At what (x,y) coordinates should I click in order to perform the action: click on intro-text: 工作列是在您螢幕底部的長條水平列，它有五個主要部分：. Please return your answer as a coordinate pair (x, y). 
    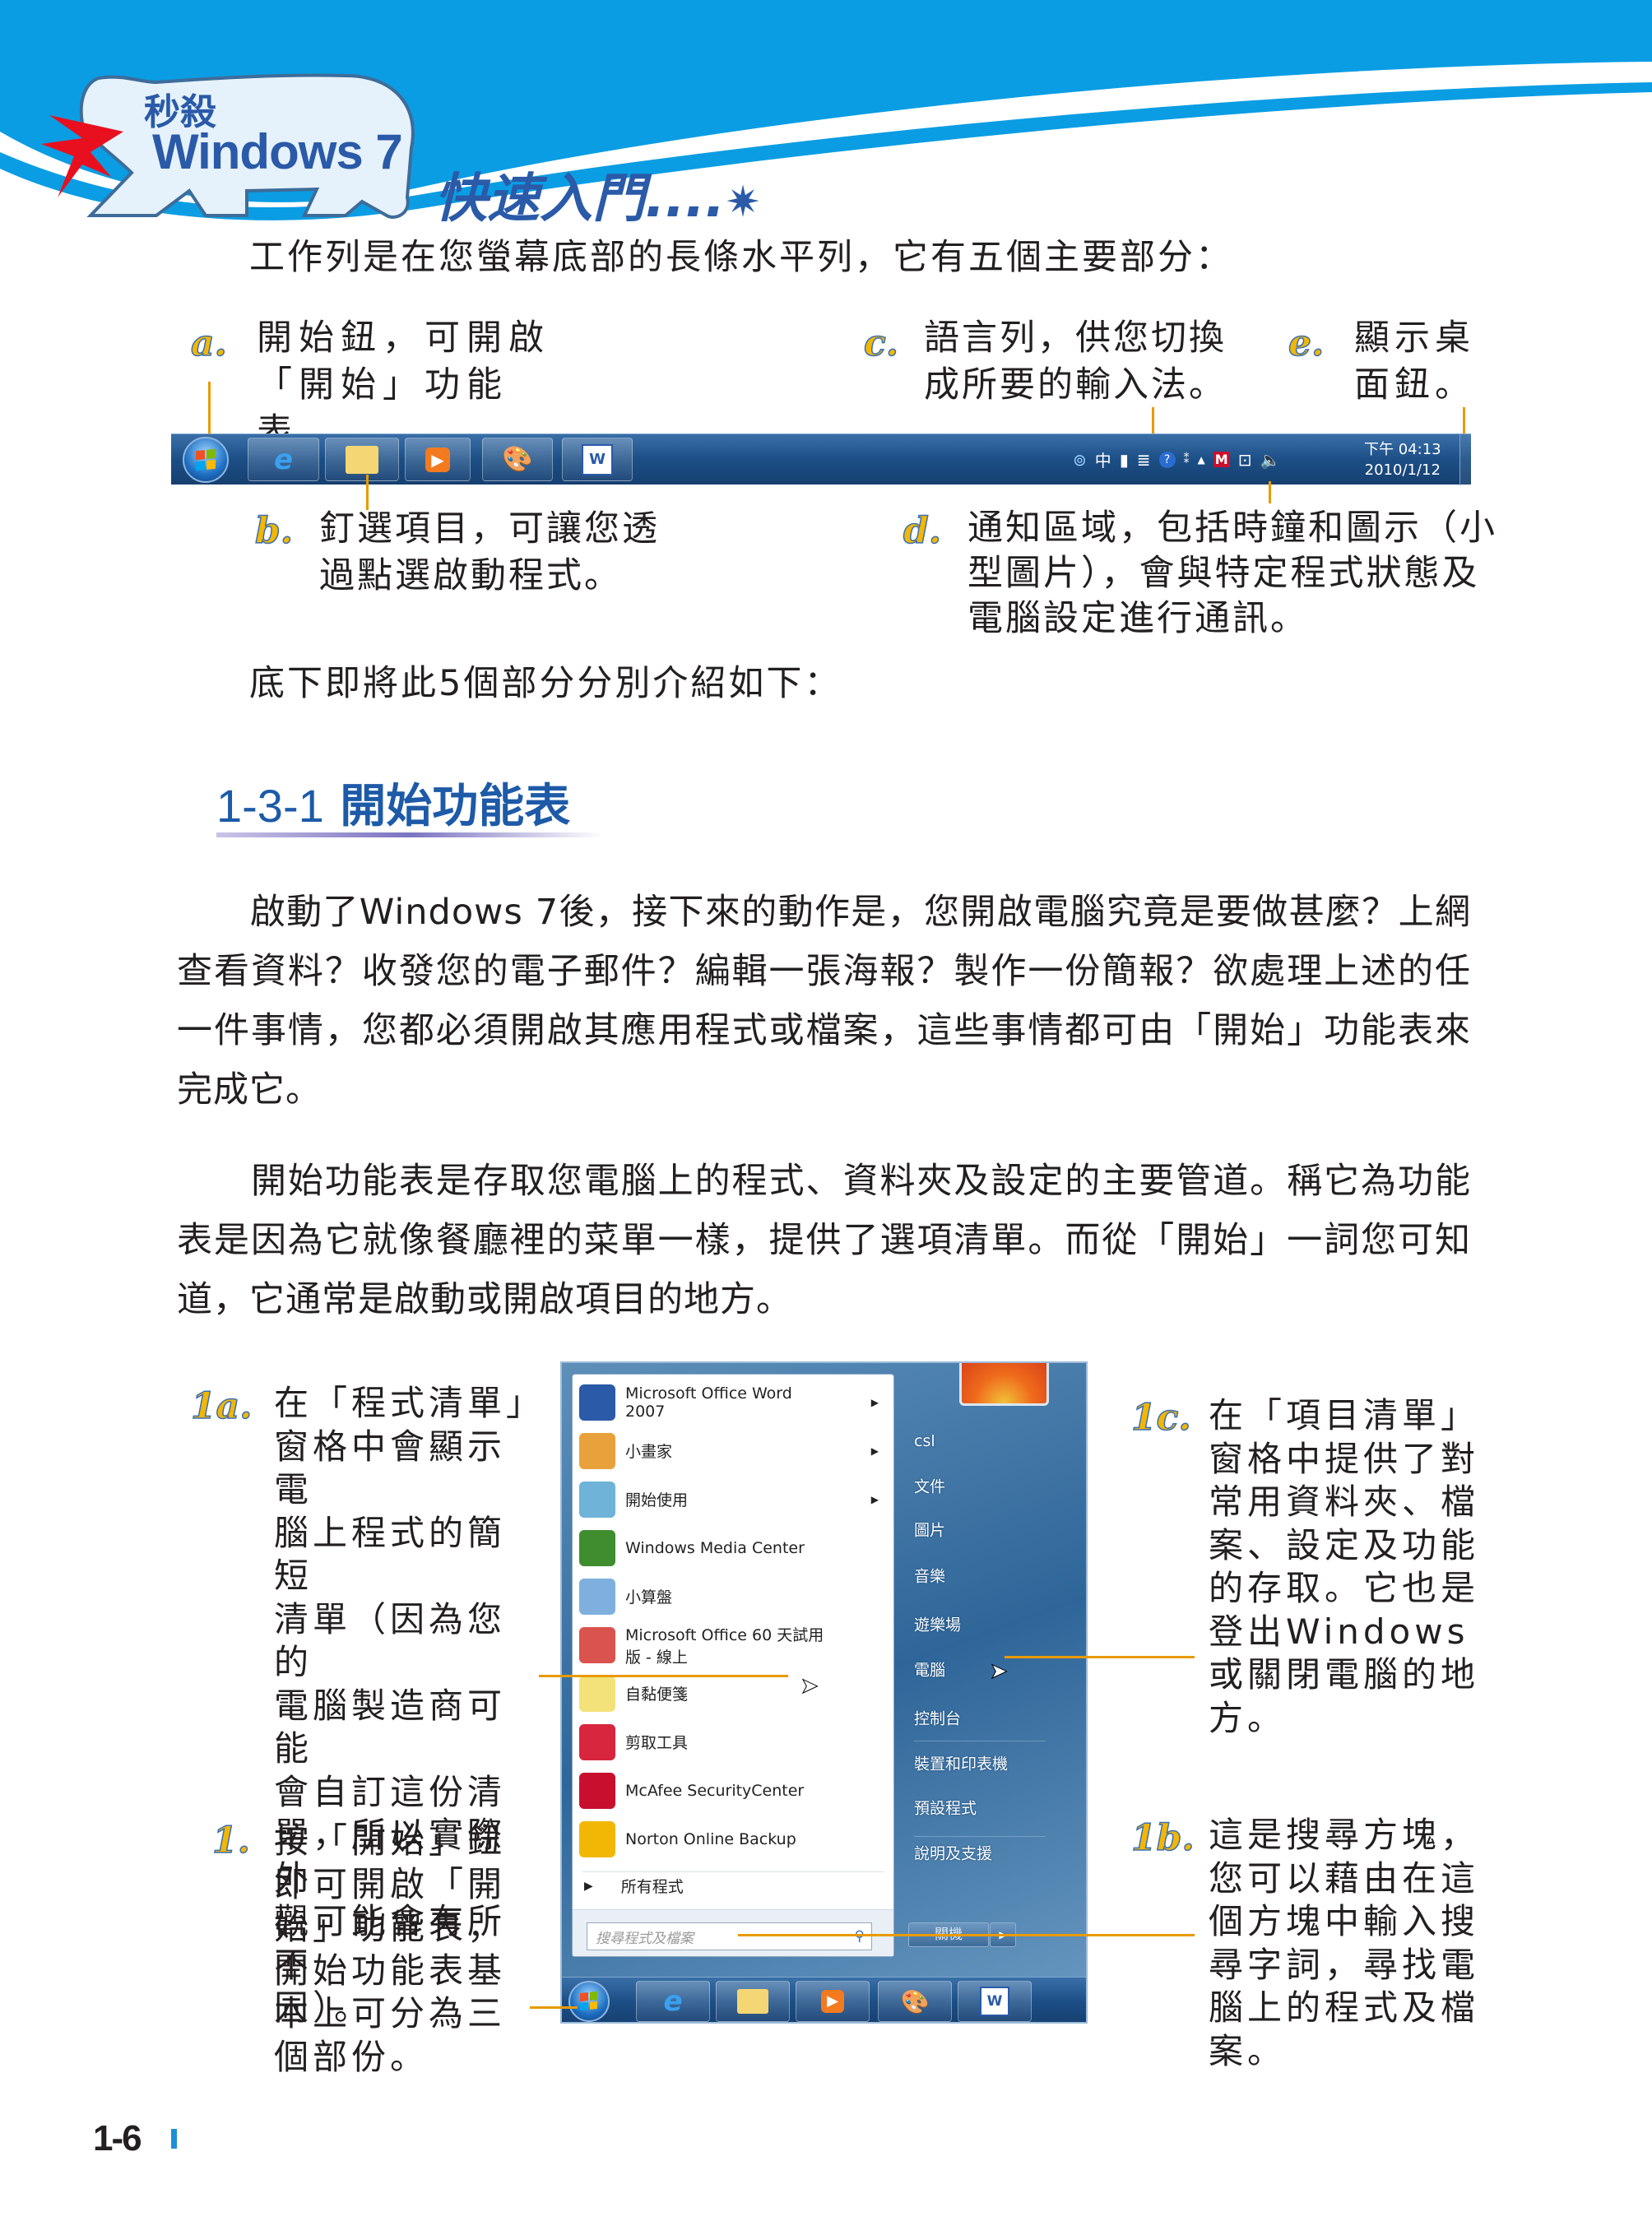
    Looking at the image, I should click on (741, 257).